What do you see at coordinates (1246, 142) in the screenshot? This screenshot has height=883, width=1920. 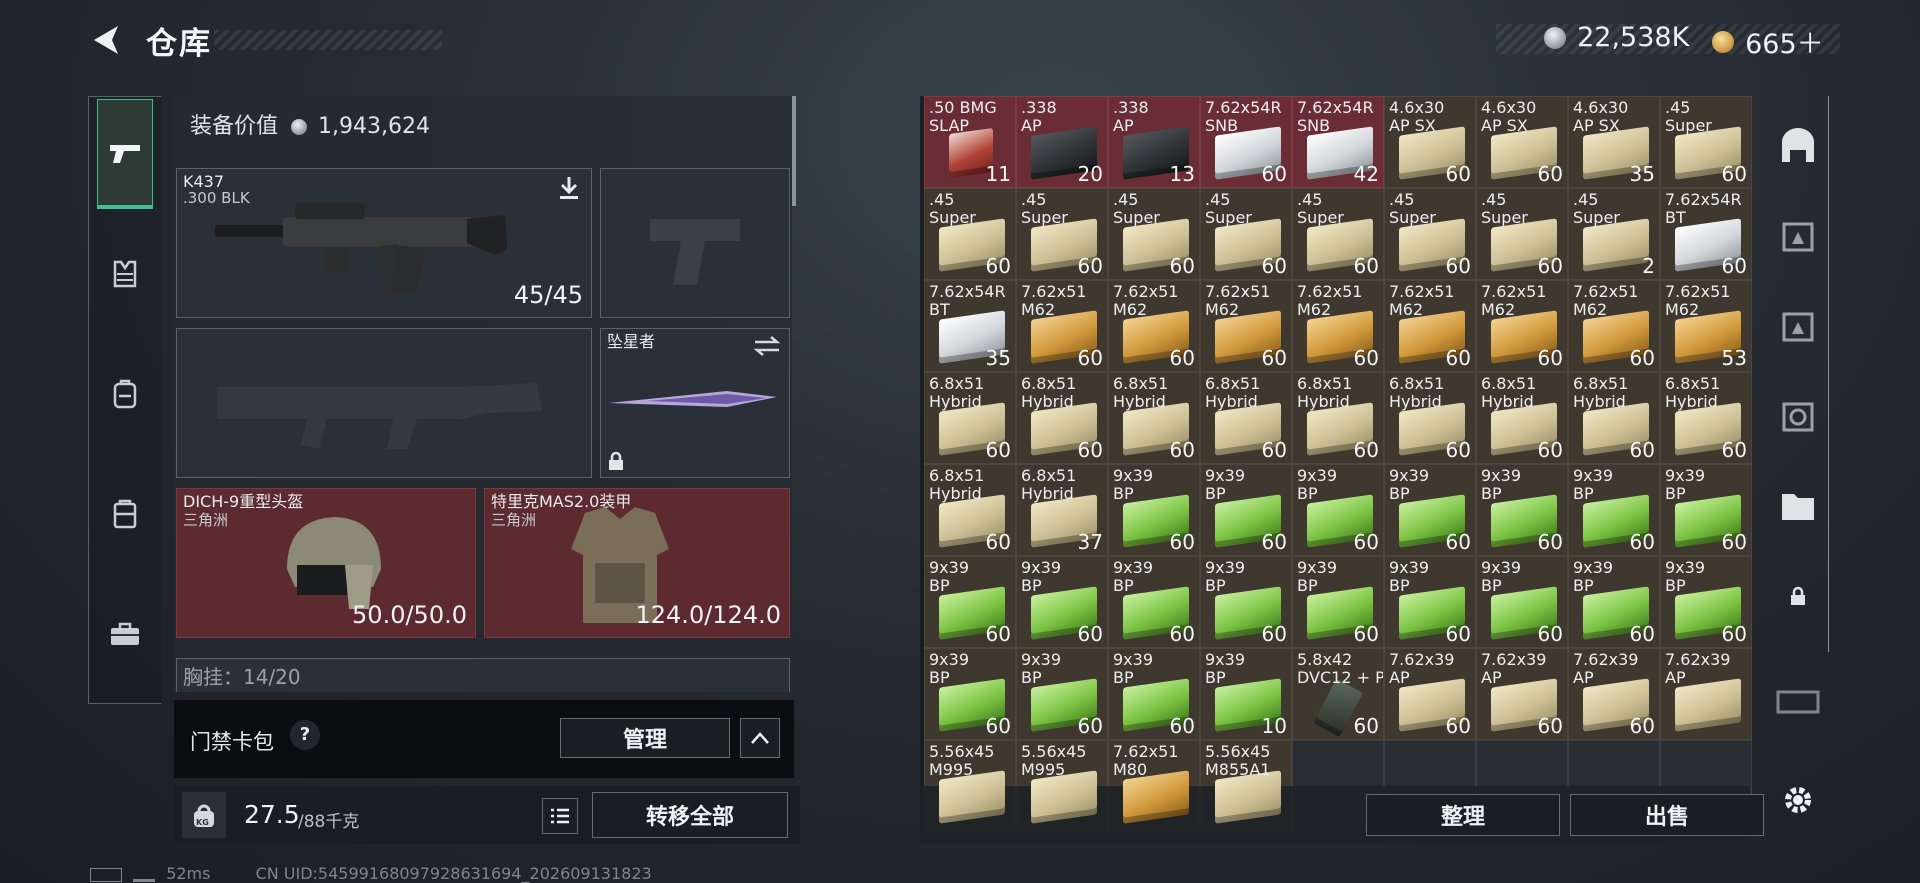 I see `inventory-item: 7.62x54R SNB 60` at bounding box center [1246, 142].